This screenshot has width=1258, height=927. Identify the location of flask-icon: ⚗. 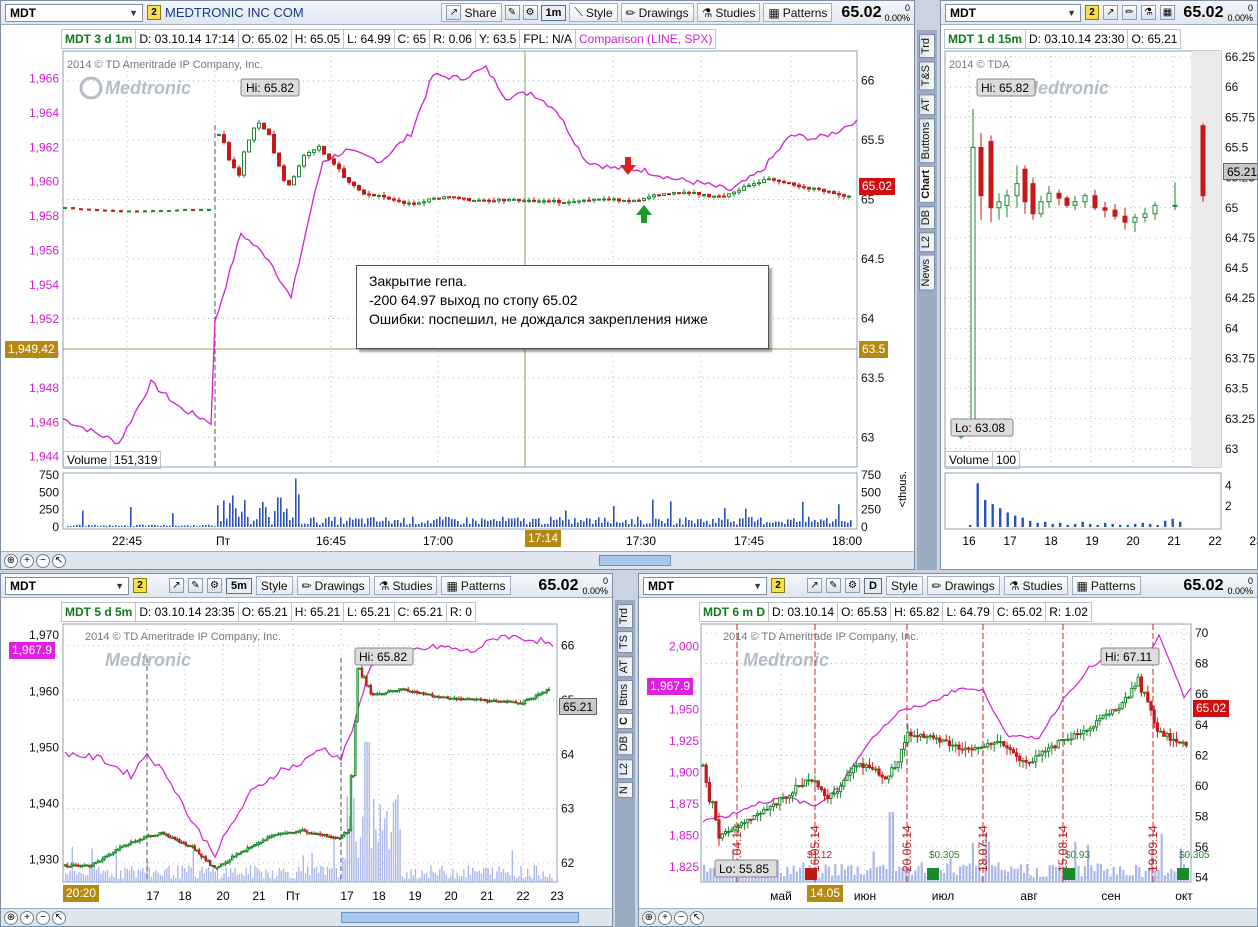
(1148, 12).